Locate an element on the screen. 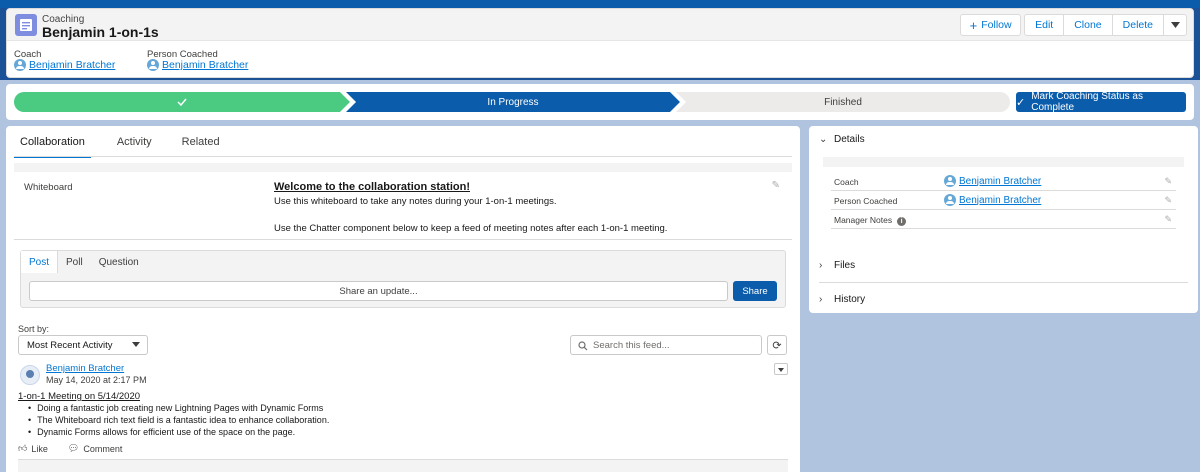 The width and height of the screenshot is (1200, 472). thumbs-up-icon: 👍︎ is located at coordinates (23, 448).